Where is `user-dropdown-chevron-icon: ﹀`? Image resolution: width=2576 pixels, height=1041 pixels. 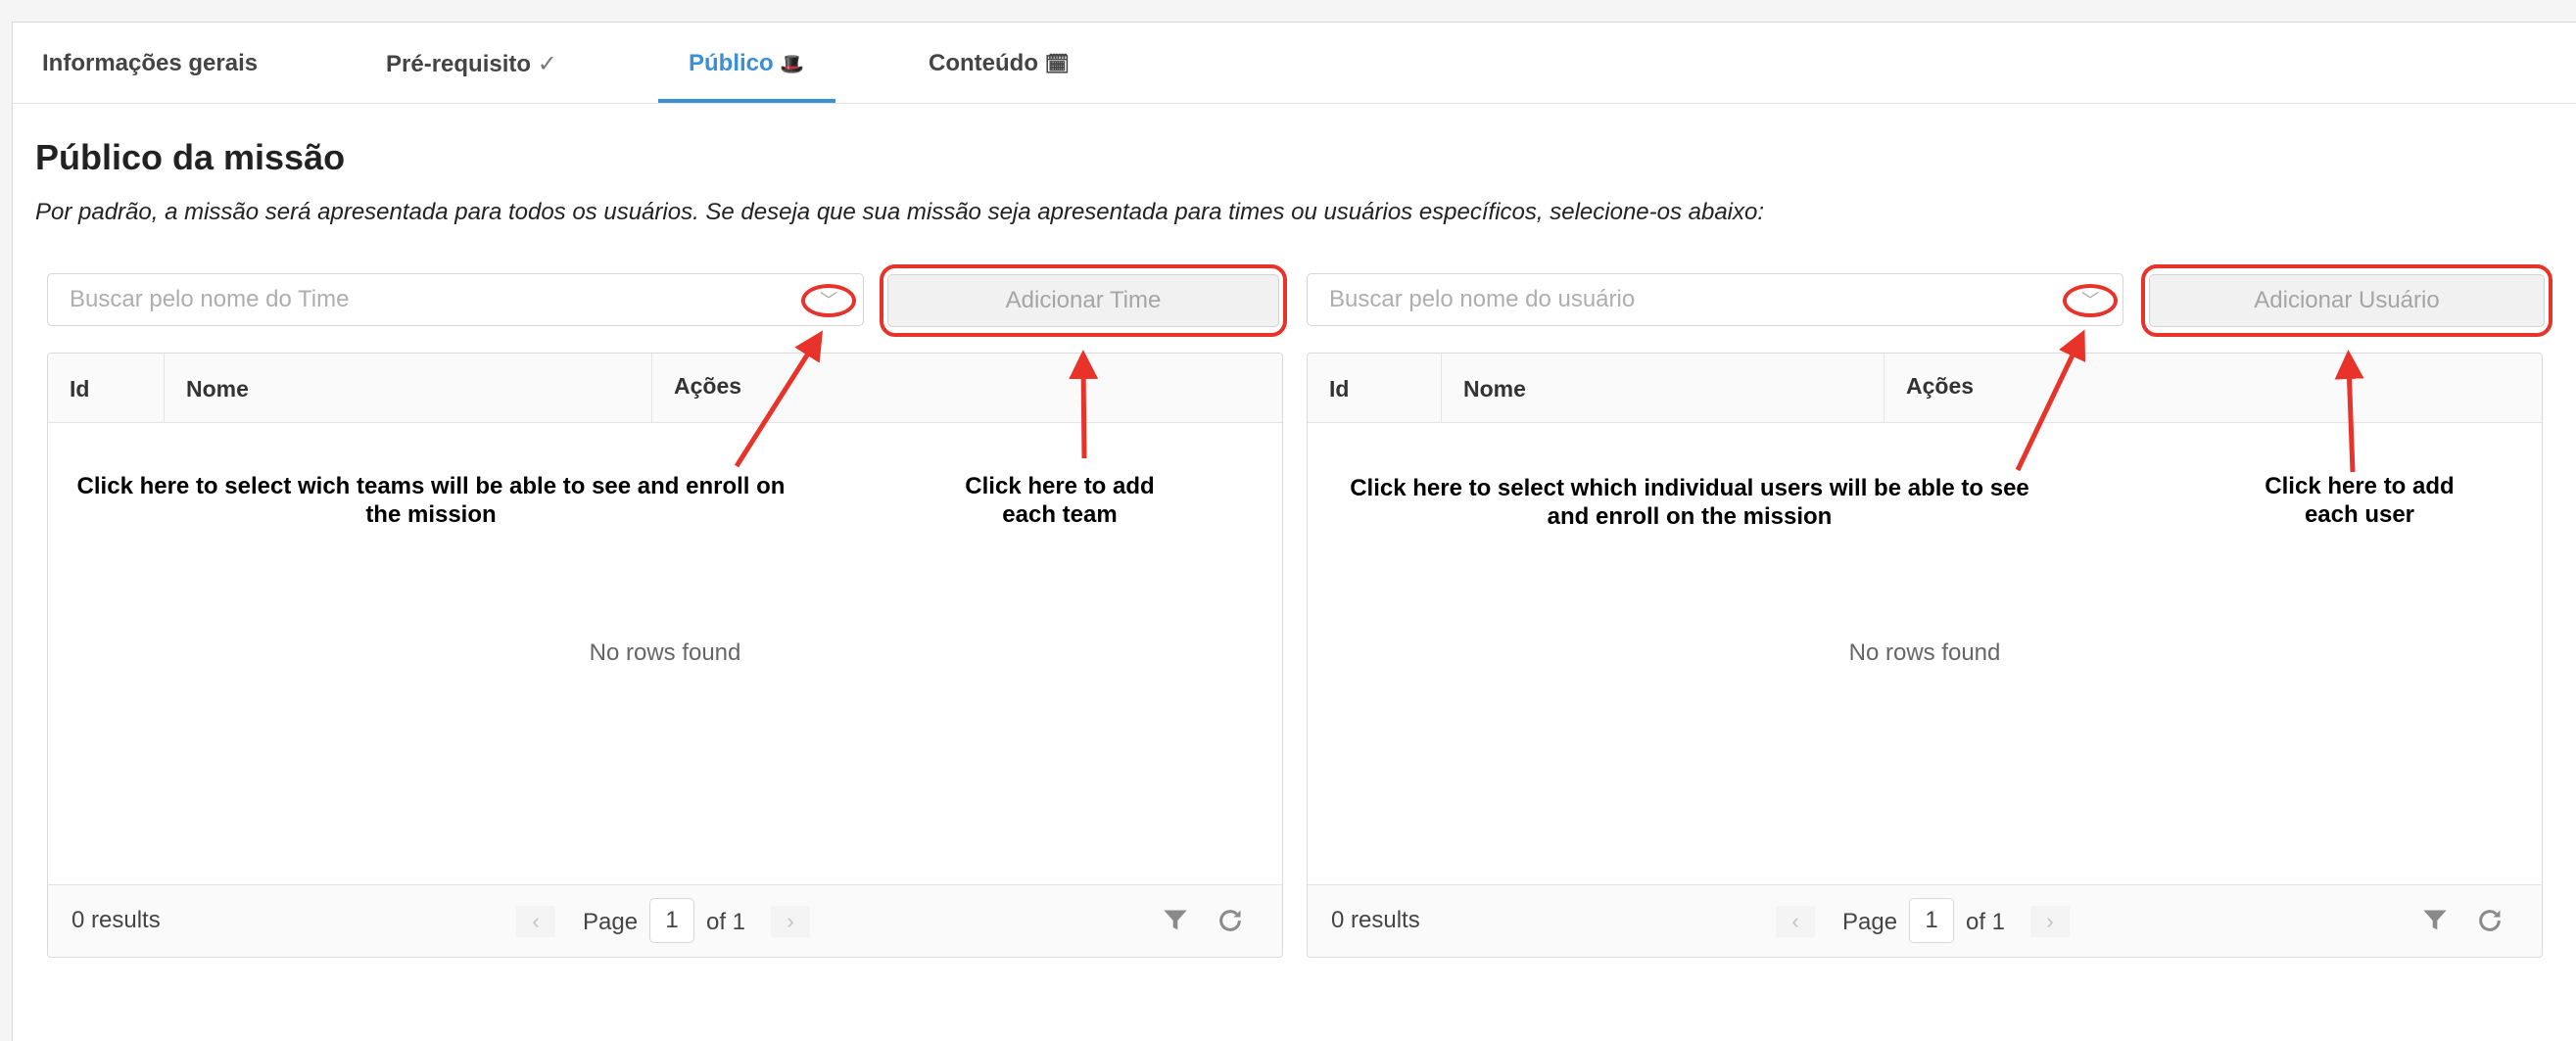
user-dropdown-chevron-icon: ﹀ is located at coordinates (2090, 300).